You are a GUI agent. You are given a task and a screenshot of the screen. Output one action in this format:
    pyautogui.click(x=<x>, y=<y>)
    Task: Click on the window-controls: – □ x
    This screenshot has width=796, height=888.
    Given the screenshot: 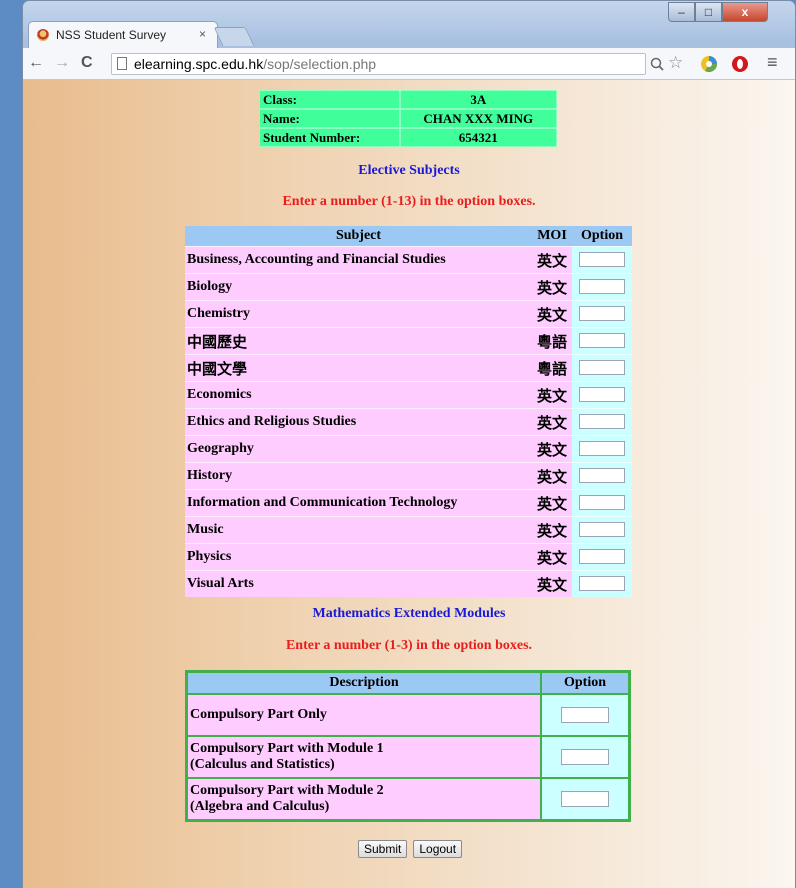 What is the action you would take?
    pyautogui.click(x=718, y=12)
    